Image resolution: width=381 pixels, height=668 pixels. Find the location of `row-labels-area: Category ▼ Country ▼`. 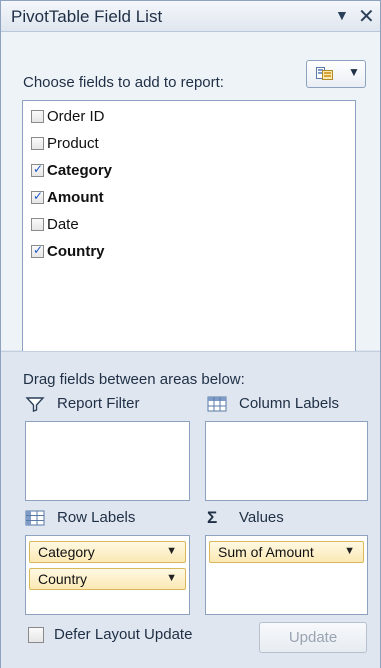

row-labels-area: Category ▼ Country ▼ is located at coordinates (107, 575).